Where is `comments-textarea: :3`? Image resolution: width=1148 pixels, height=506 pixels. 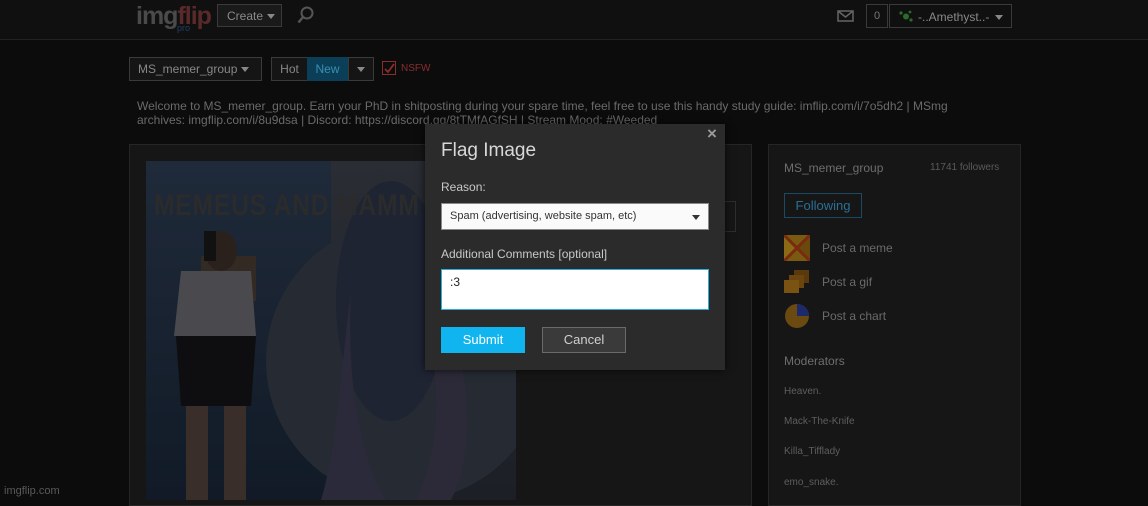
comments-textarea: :3 is located at coordinates (575, 289).